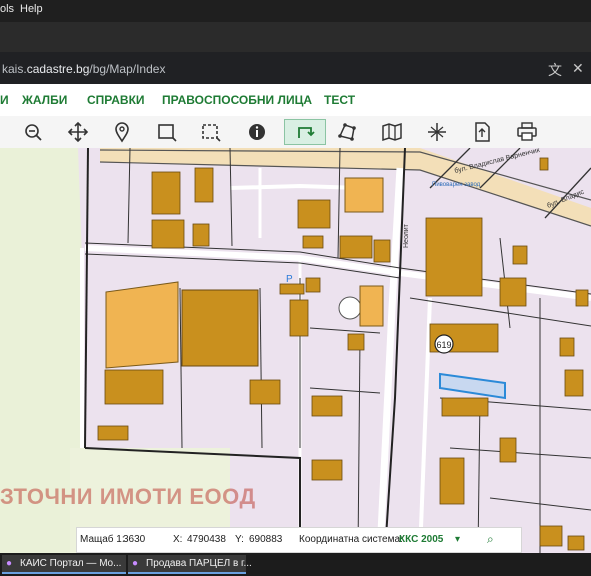 Image resolution: width=591 pixels, height=576 pixels. I want to click on nav-item-partial: И, so click(4, 100).